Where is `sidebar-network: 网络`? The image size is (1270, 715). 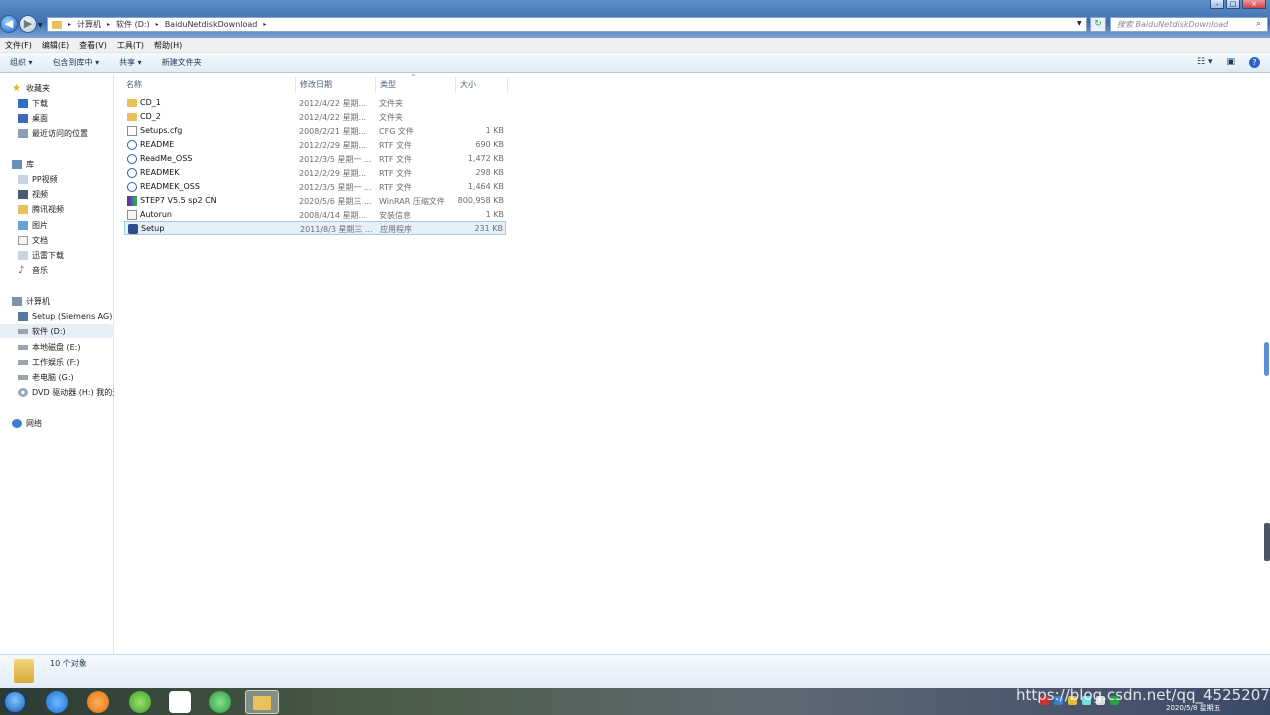 sidebar-network: 网络 is located at coordinates (27, 423).